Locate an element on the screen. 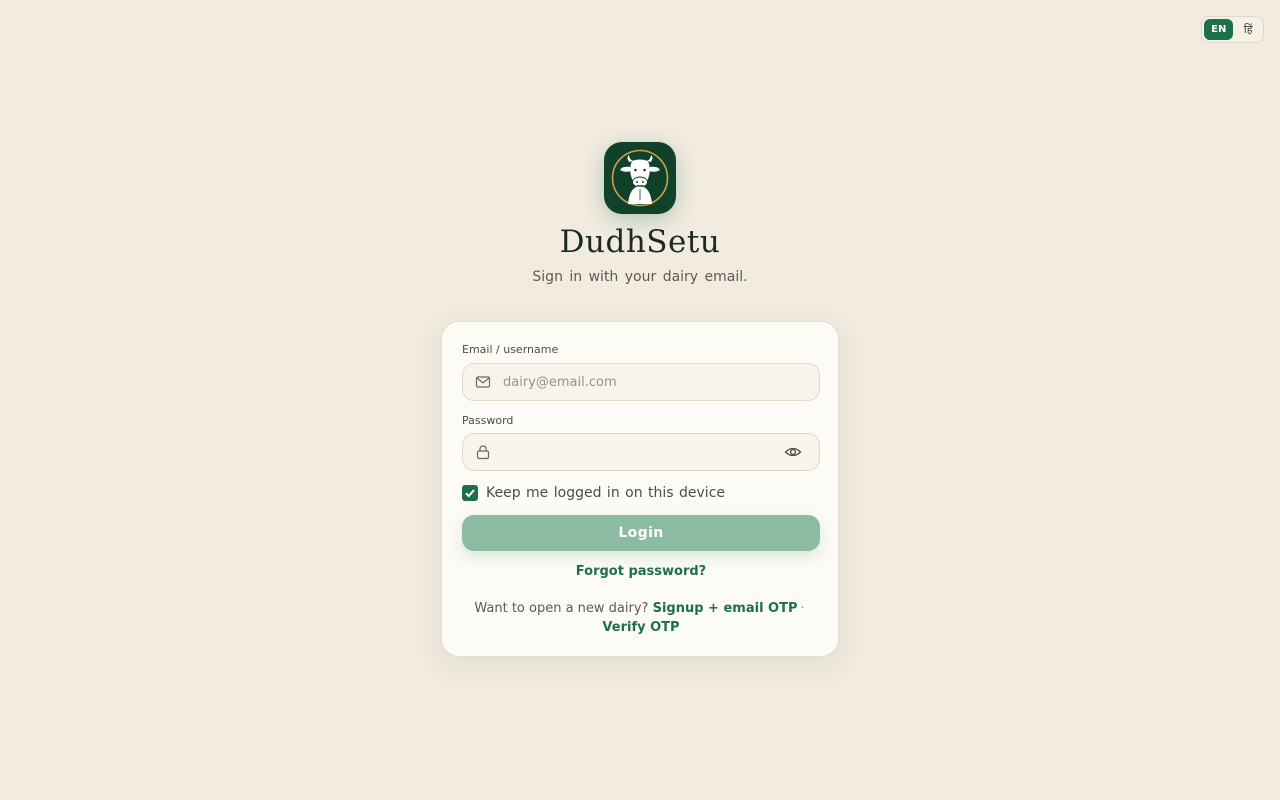 This screenshot has width=1280, height=800. signup-link: Signup + email OTP is located at coordinates (725, 608).